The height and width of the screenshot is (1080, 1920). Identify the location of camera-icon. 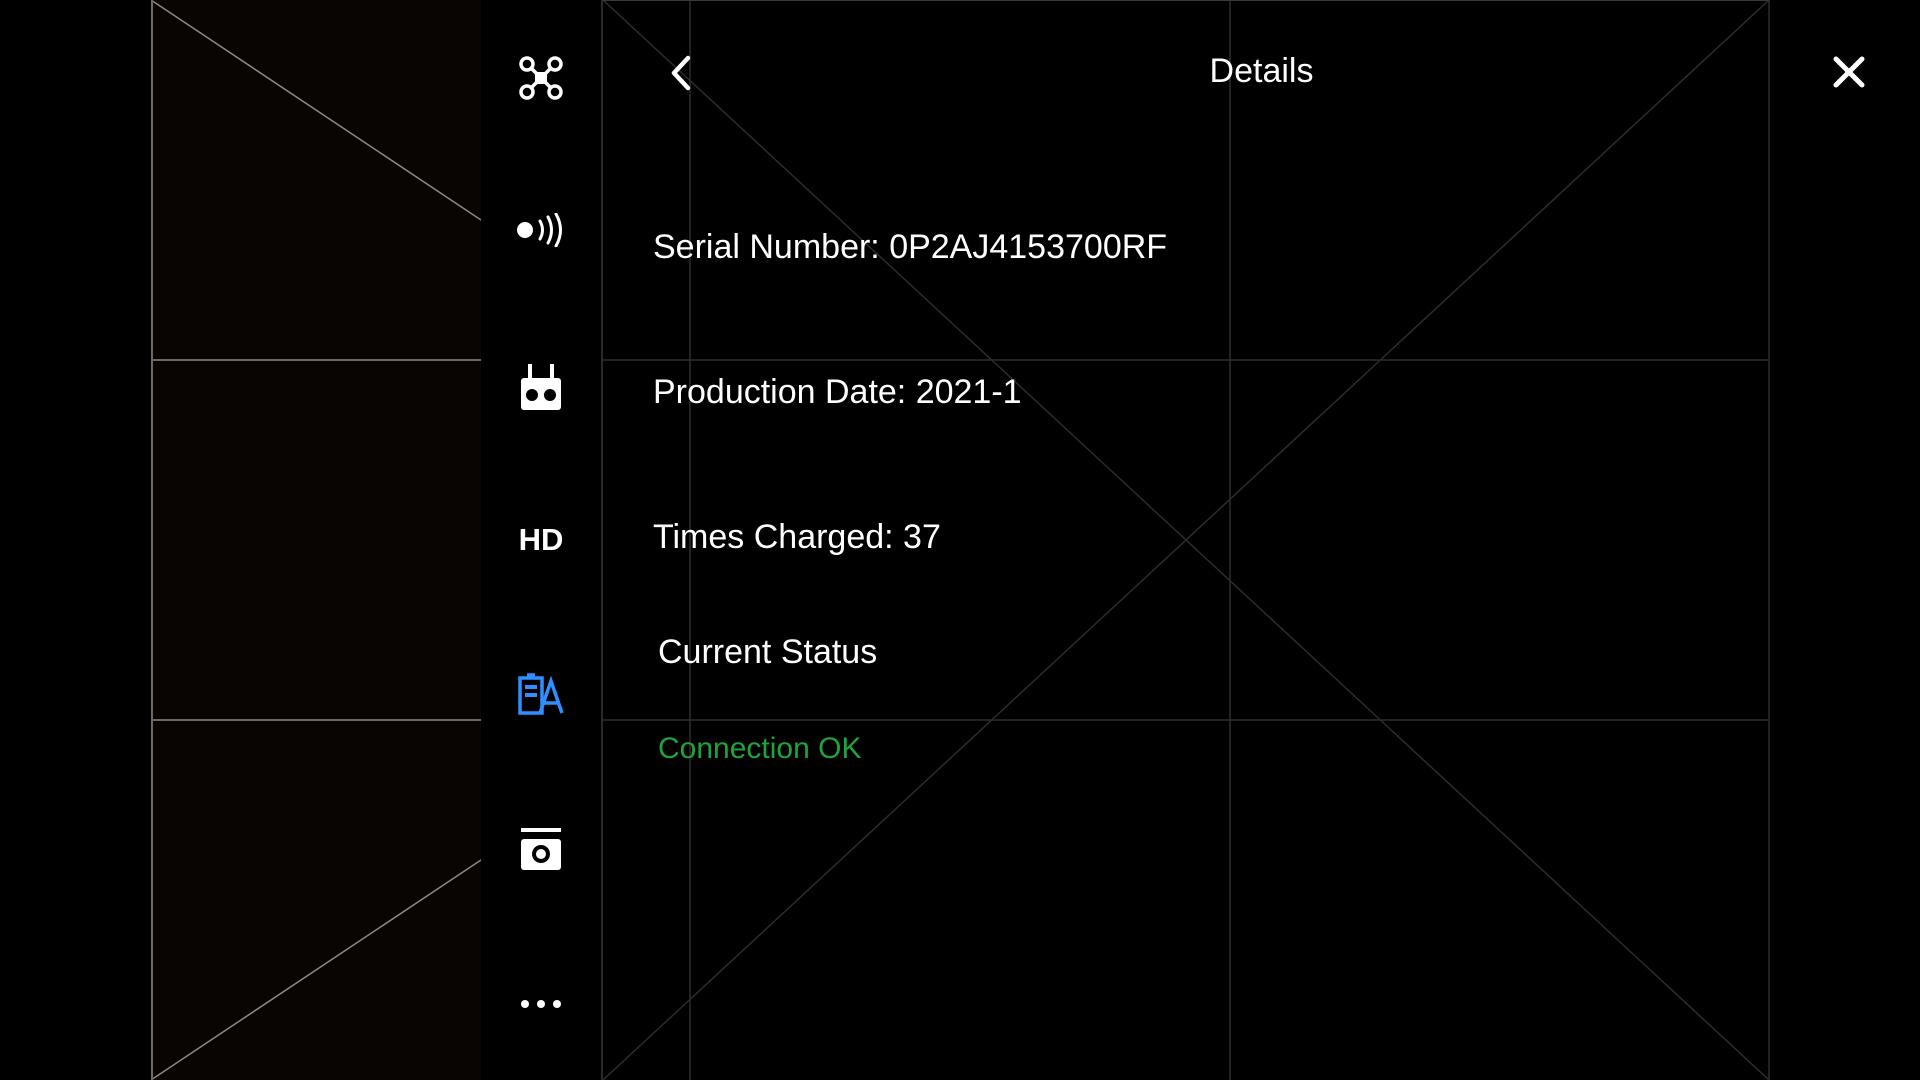
(541, 849).